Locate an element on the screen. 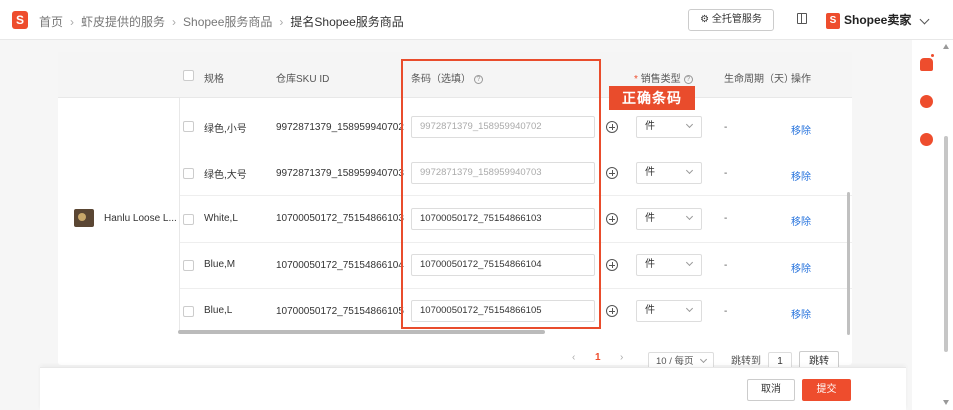  current-page: 1 is located at coordinates (598, 357).